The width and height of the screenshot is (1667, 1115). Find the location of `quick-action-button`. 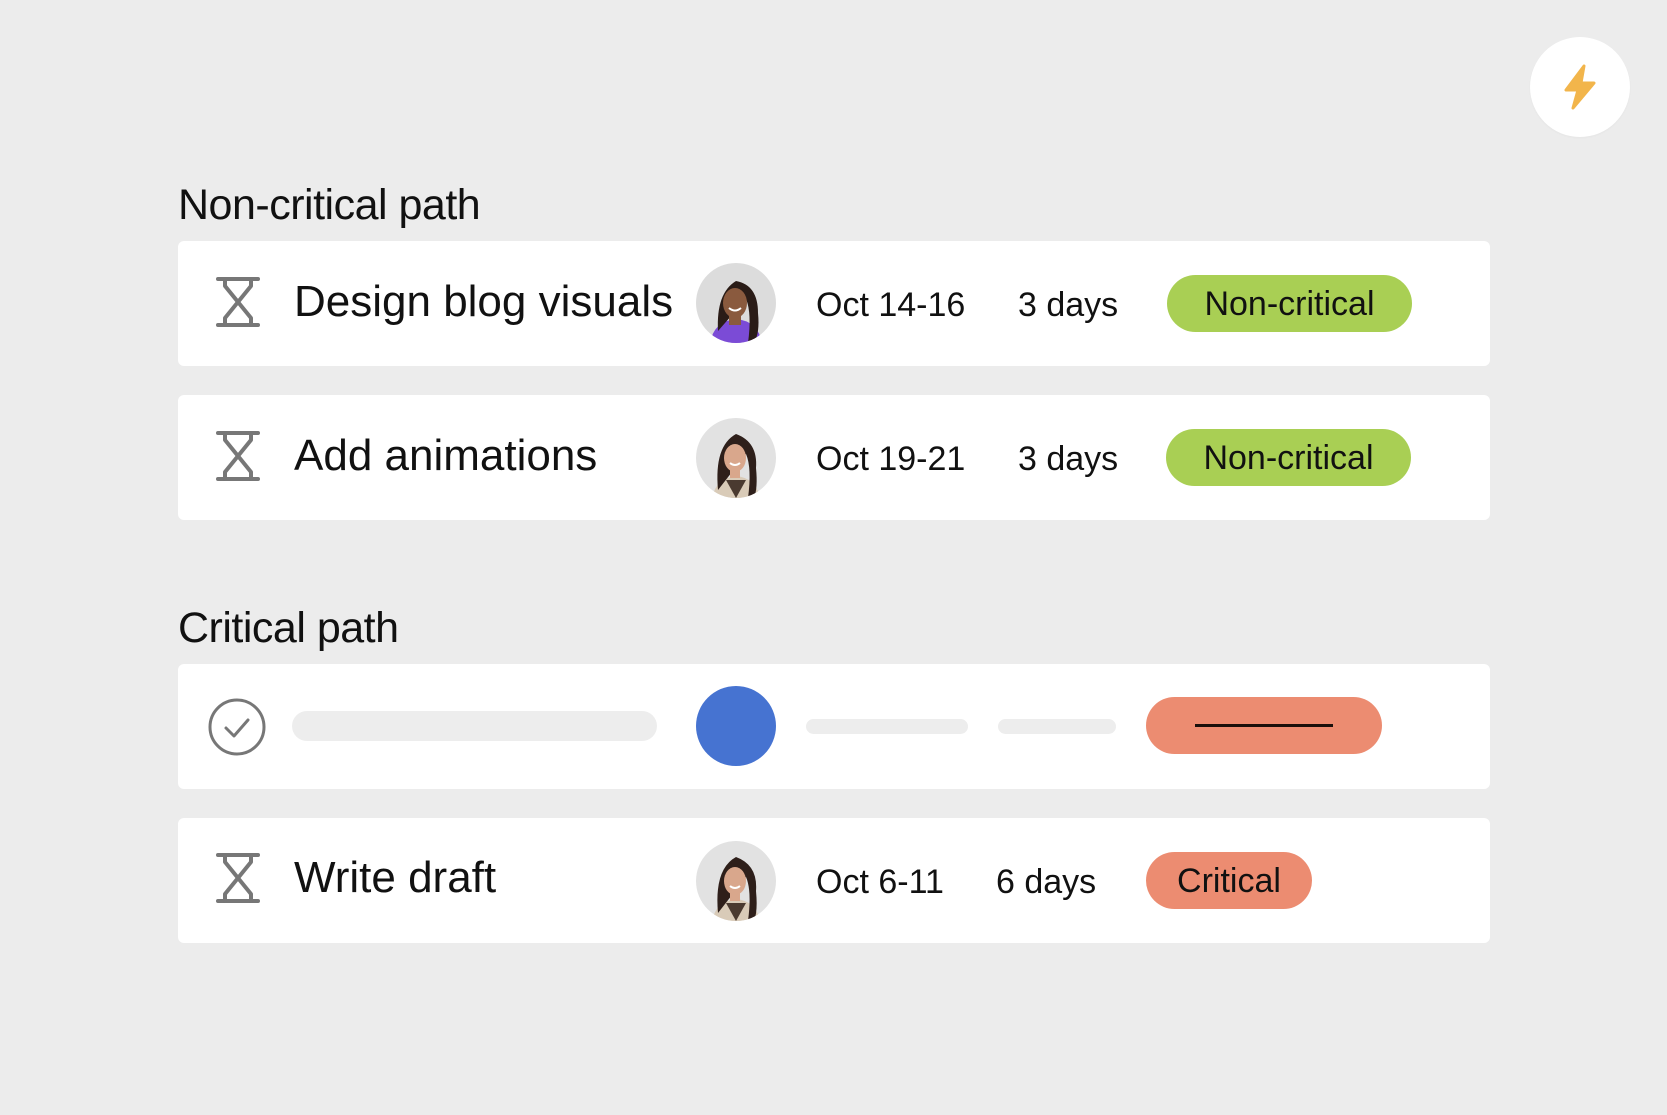

quick-action-button is located at coordinates (1580, 87).